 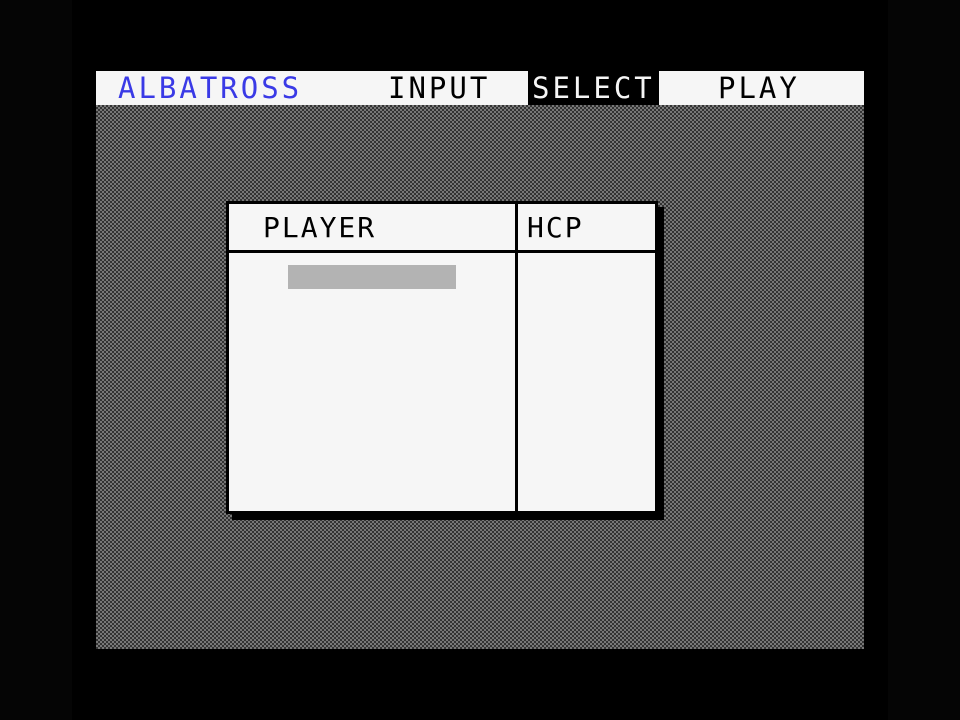 I want to click on column-header-hcp: HCP, so click(x=555, y=227).